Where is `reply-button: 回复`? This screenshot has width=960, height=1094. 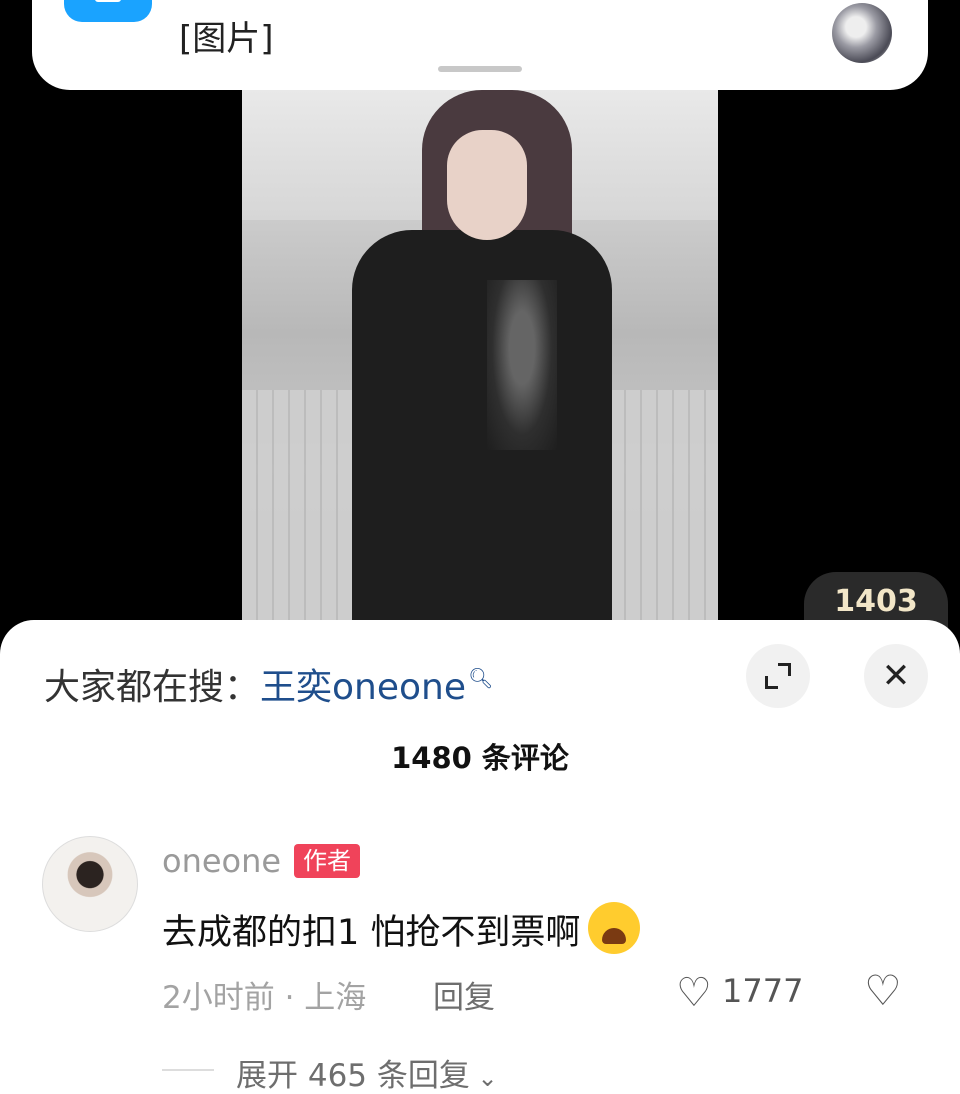 reply-button: 回复 is located at coordinates (464, 994).